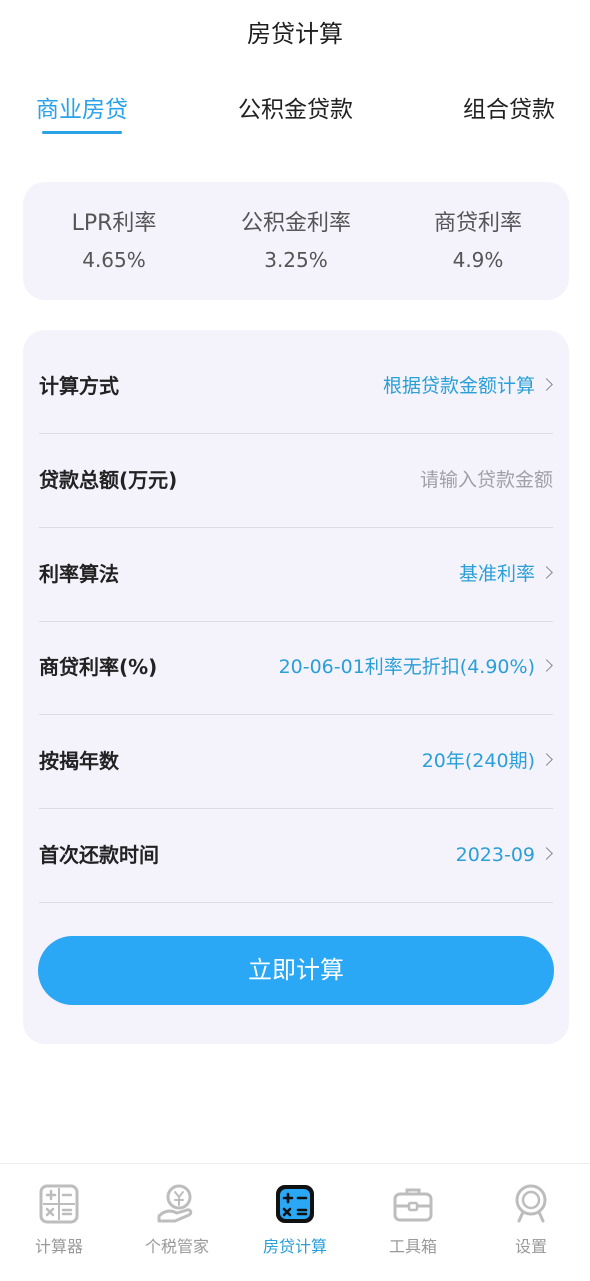 The width and height of the screenshot is (590, 1281). I want to click on nav-toolbox: 工具箱, so click(413, 1220).